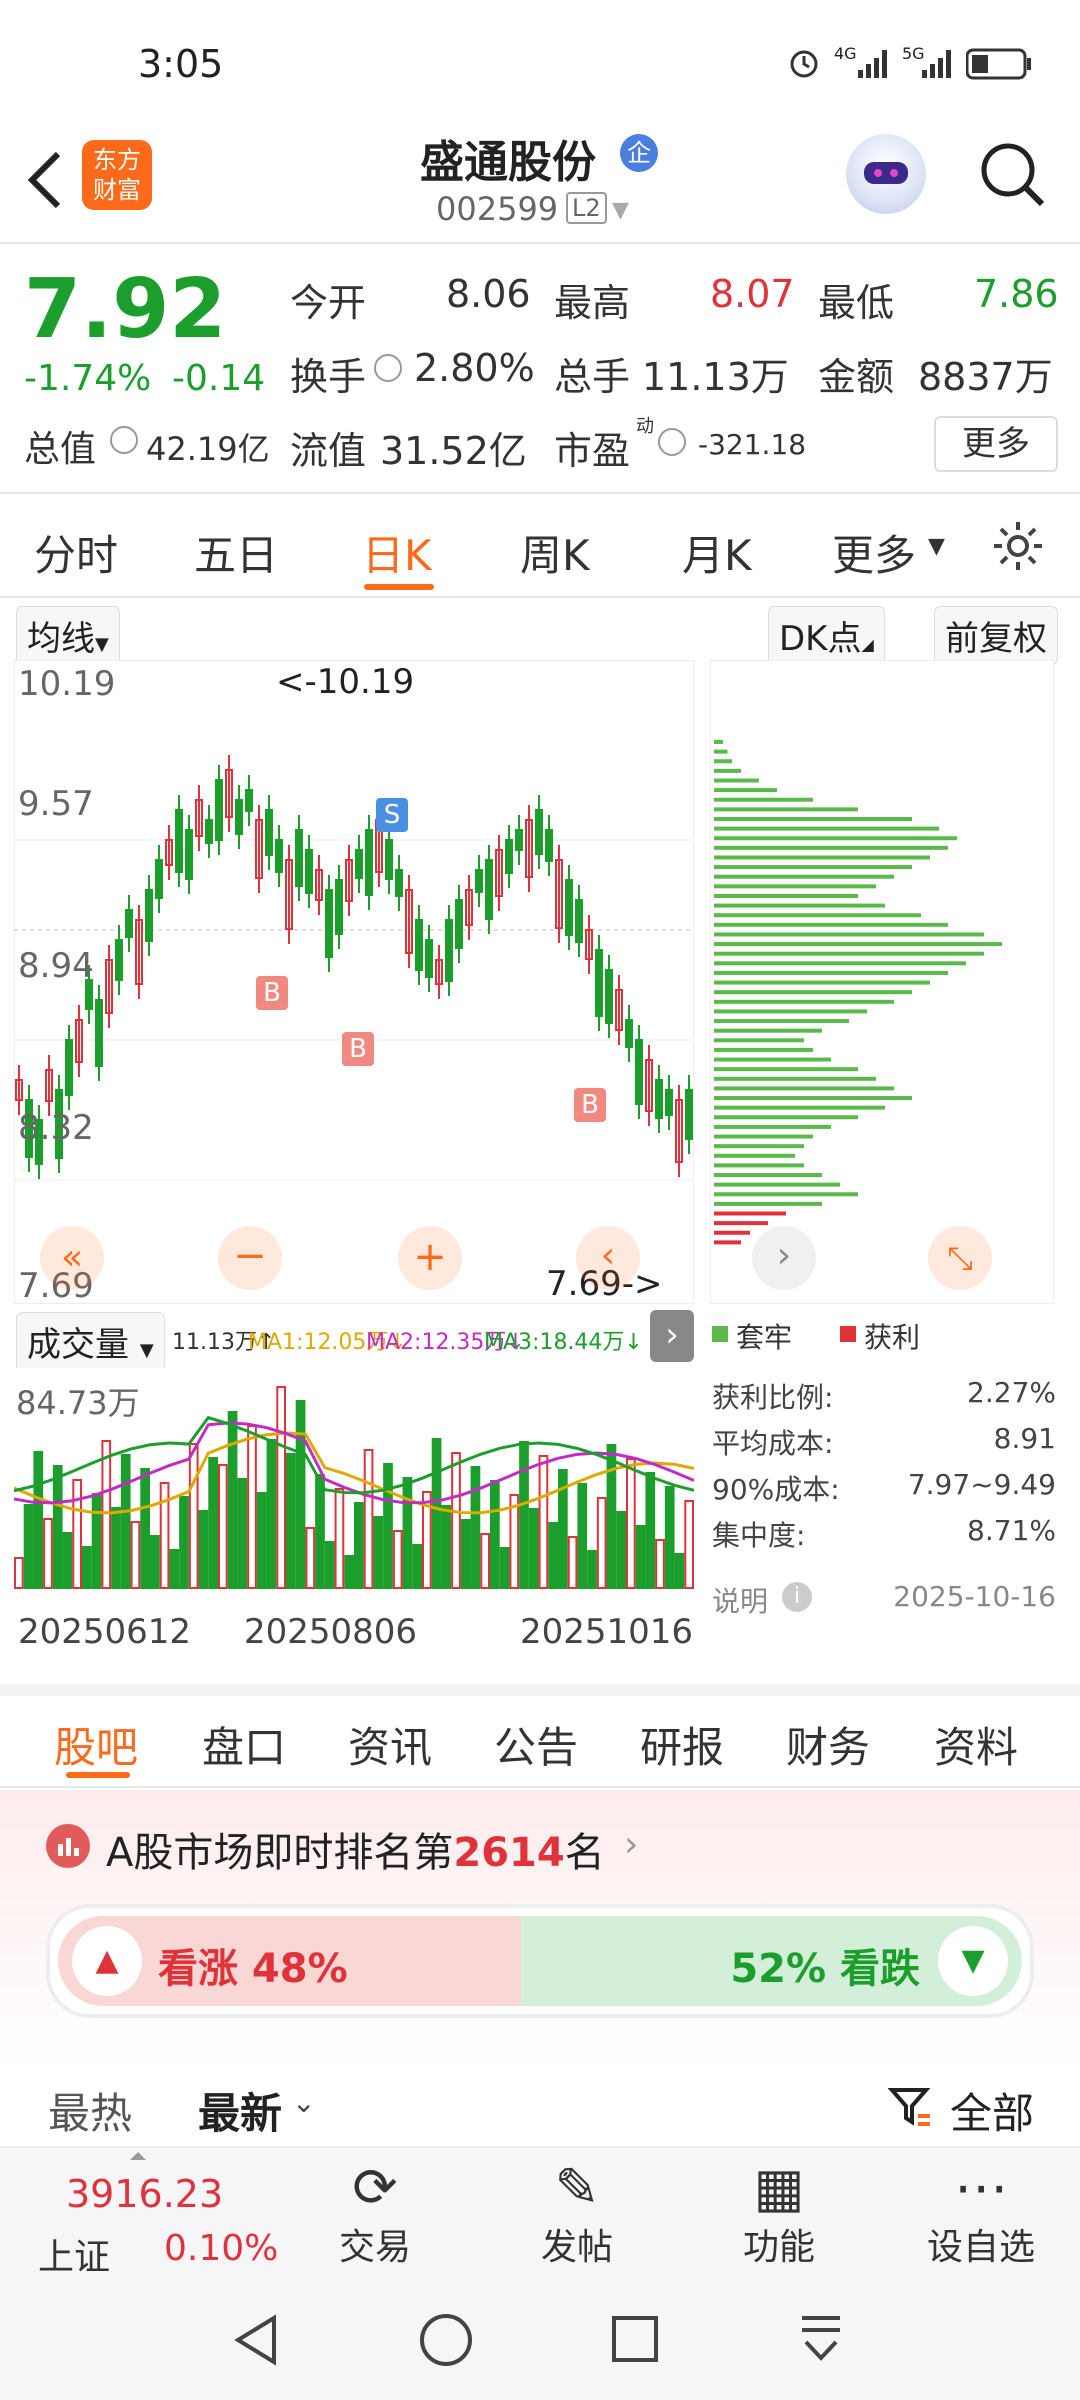 This screenshot has height=2400, width=1080. What do you see at coordinates (886, 174) in the screenshot?
I see `robot-assistant-icon` at bounding box center [886, 174].